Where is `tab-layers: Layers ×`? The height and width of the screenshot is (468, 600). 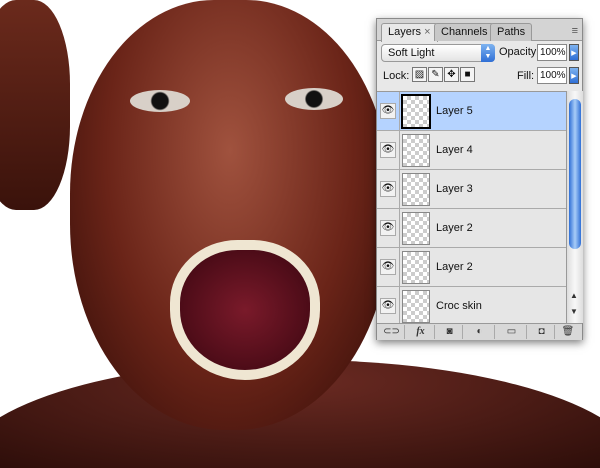
tab-layers: Layers × is located at coordinates (409, 32).